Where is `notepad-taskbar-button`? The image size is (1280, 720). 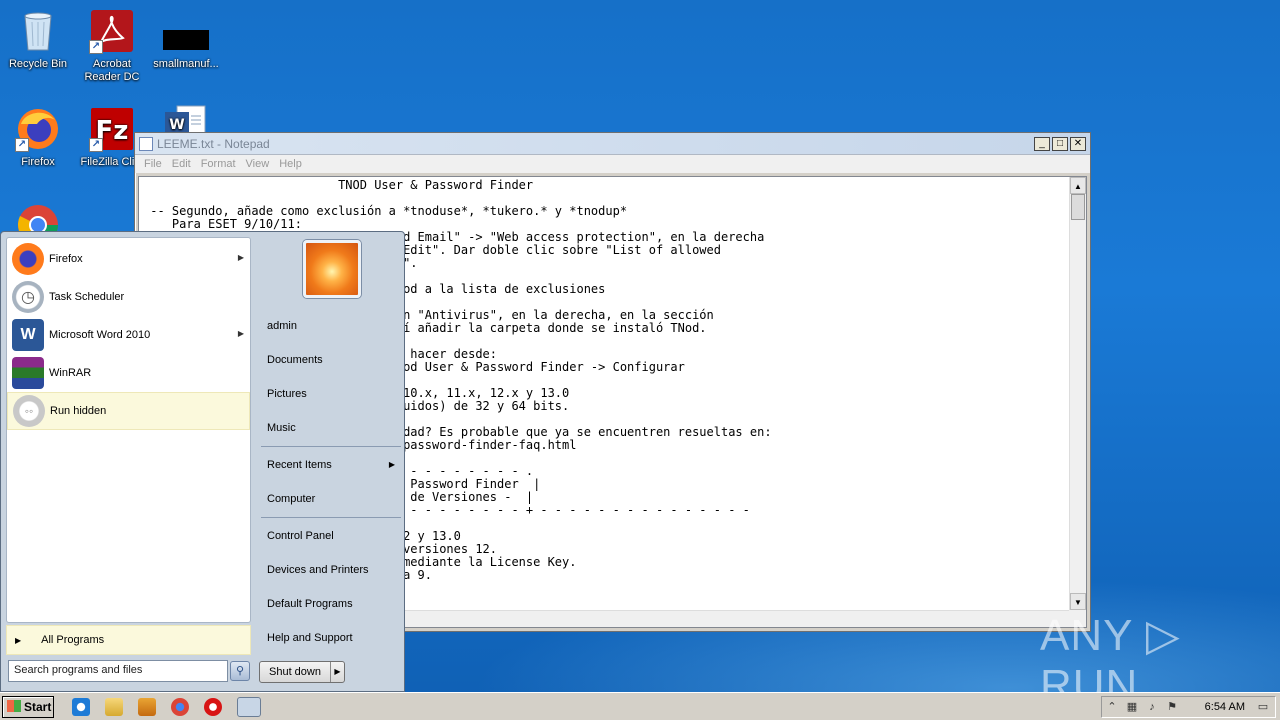 notepad-taskbar-button is located at coordinates (249, 707).